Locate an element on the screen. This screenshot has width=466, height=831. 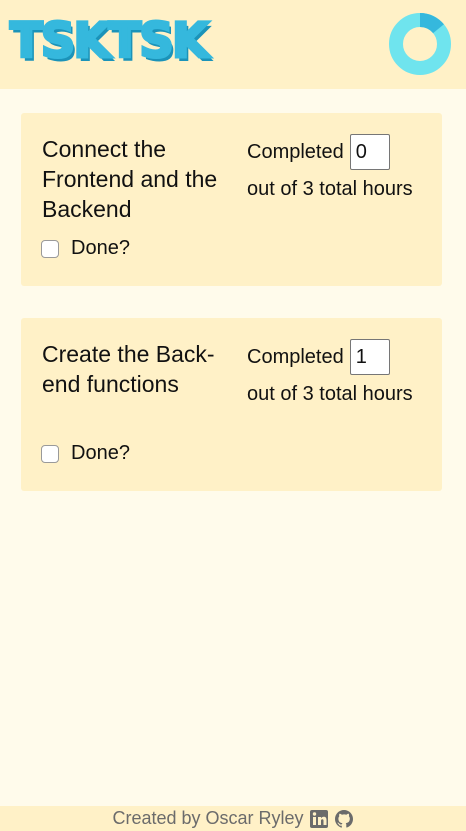
task-title: Connect the Frontend and the Backend is located at coordinates (130, 179).